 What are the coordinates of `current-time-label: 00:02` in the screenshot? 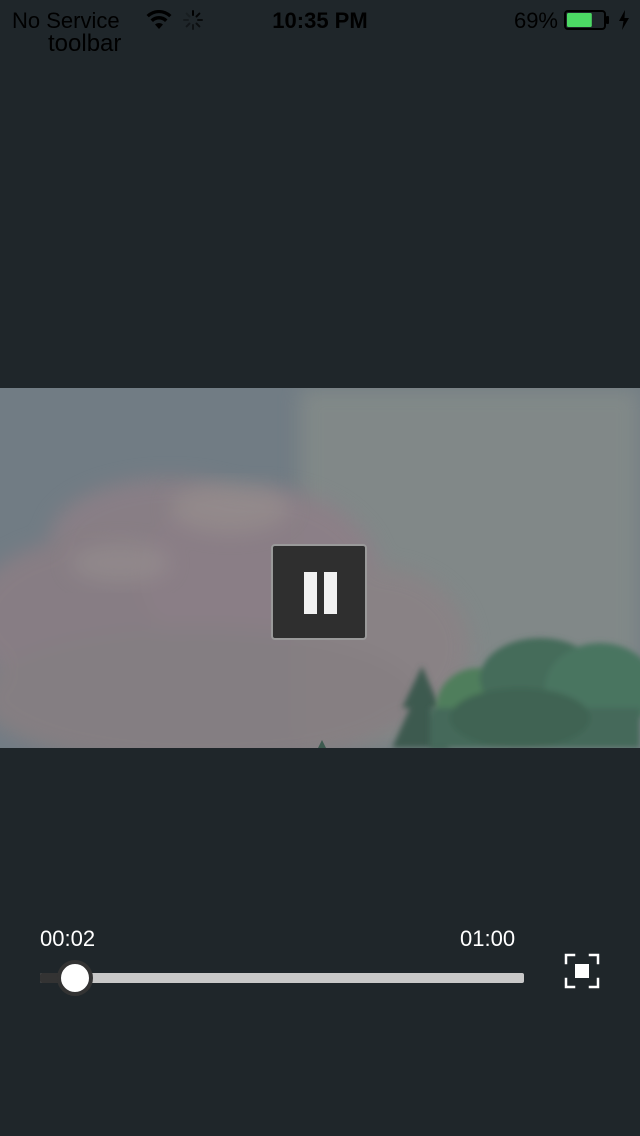 It's located at (68, 938).